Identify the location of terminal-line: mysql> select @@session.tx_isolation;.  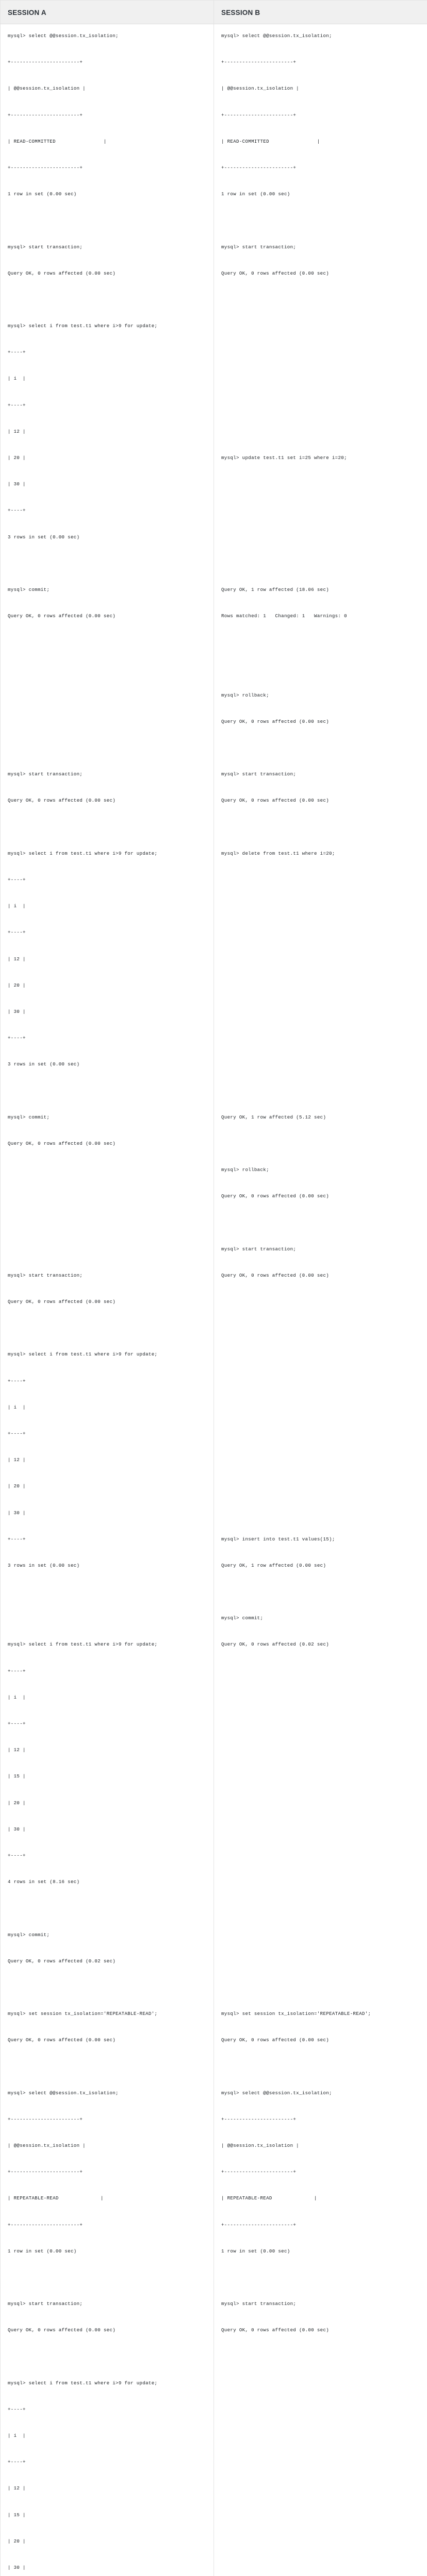
(320, 36).